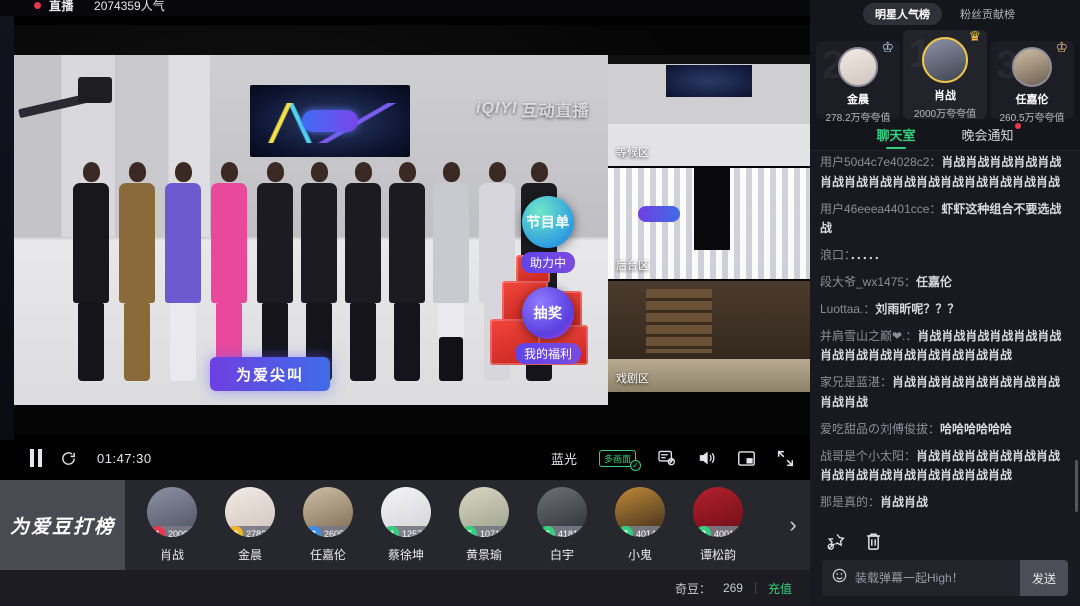 Image resolution: width=1080 pixels, height=606 pixels. Describe the element at coordinates (703, 531) in the screenshot. I see `rank-number: 8` at that location.